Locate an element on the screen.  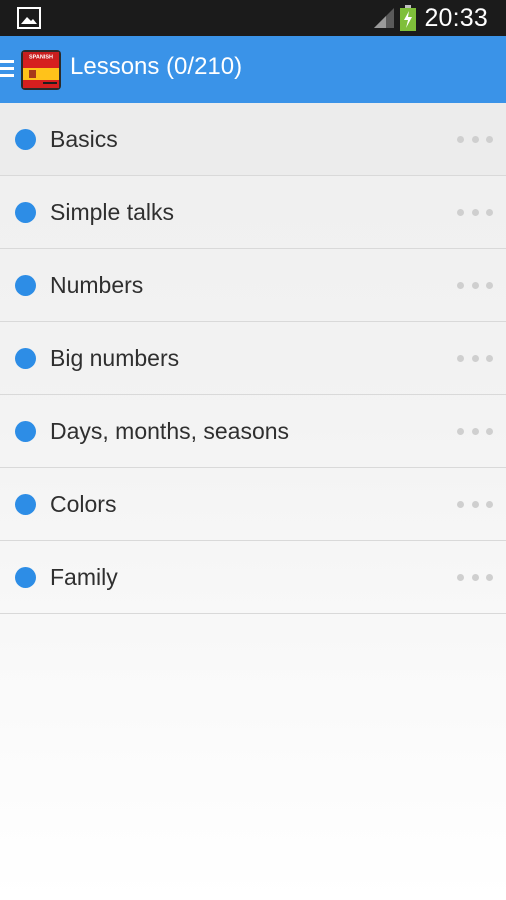
action-bar: SPANISH Lessons (0/210) is located at coordinates (253, 69).